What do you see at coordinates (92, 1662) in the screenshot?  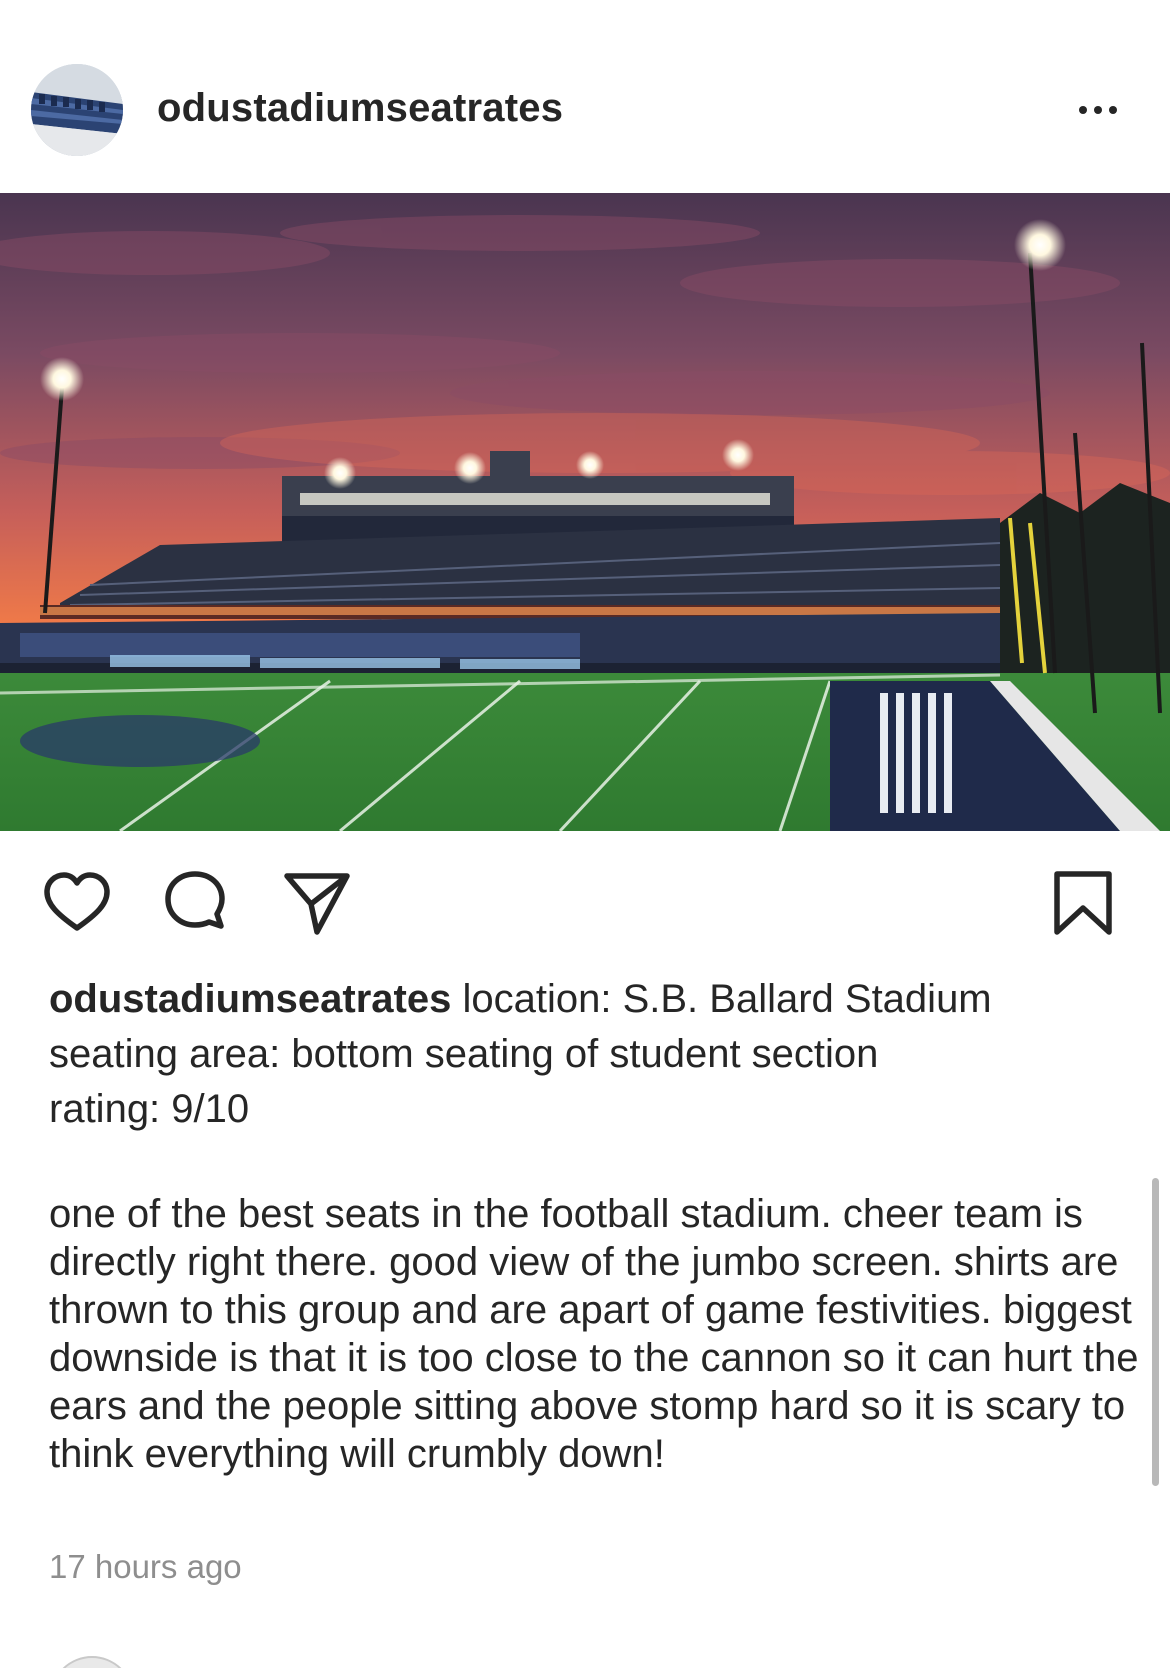 I see `next-post-avatar` at bounding box center [92, 1662].